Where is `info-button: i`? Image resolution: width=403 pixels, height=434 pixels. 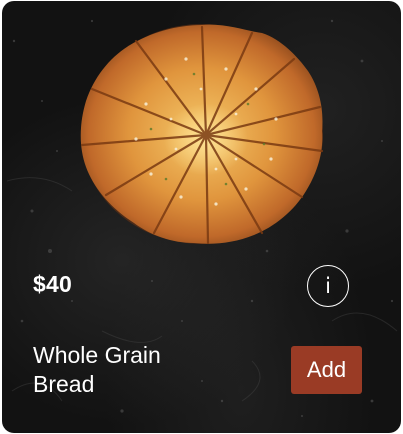
info-button: i is located at coordinates (328, 286).